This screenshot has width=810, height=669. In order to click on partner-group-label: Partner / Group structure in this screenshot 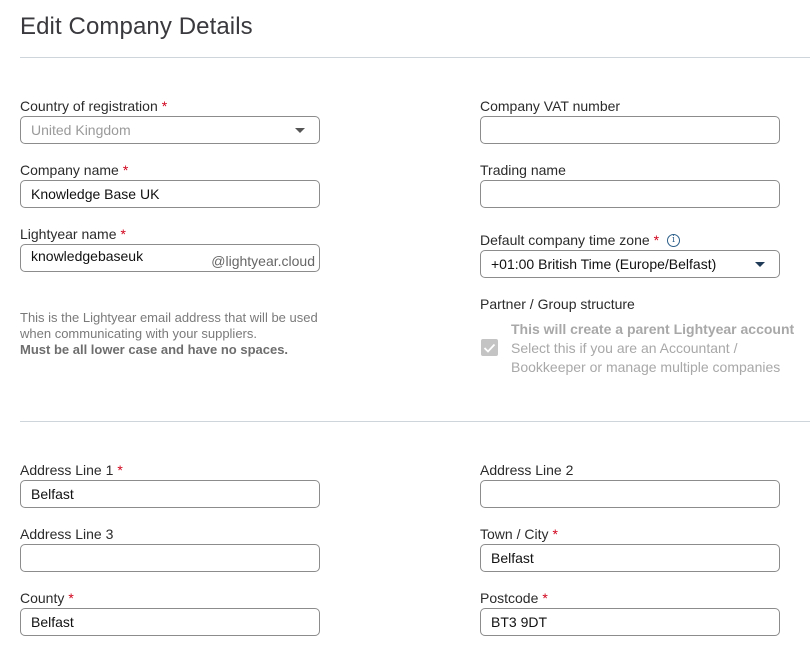, I will do `click(557, 304)`.